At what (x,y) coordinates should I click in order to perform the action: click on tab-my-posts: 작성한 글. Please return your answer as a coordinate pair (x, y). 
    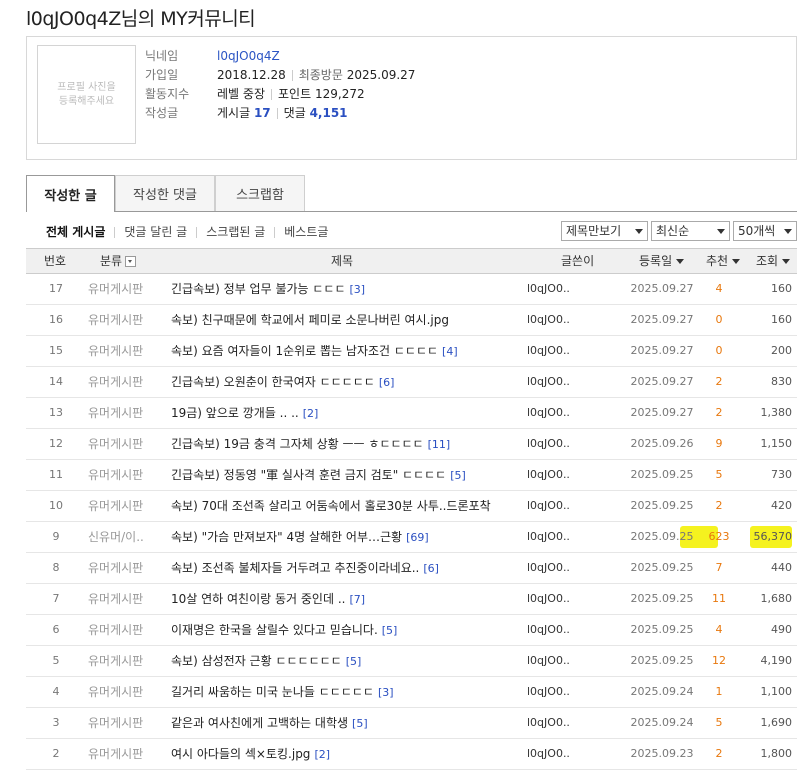
    Looking at the image, I should click on (70, 193).